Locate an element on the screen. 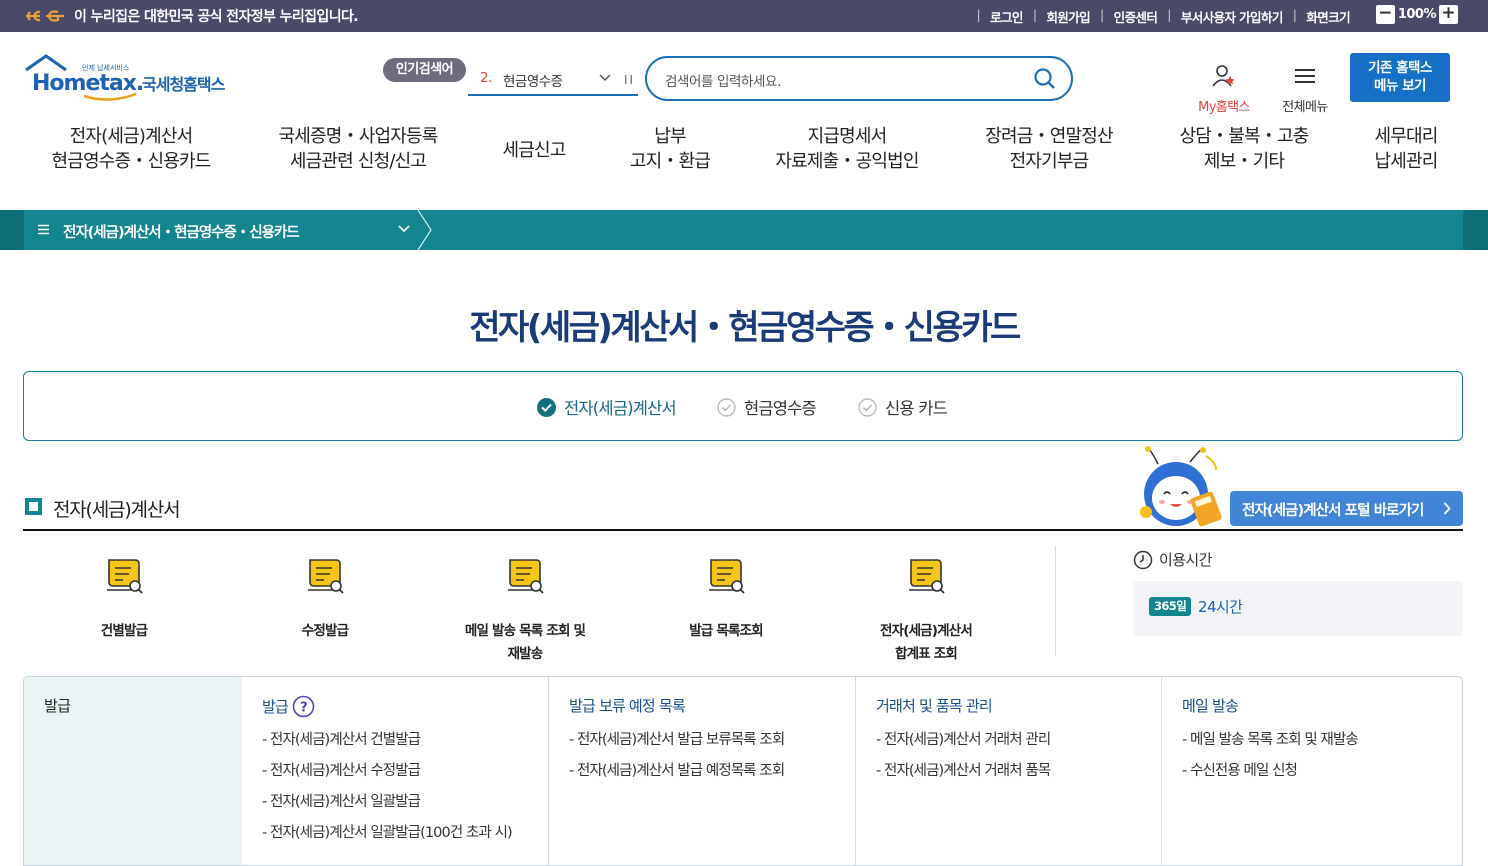  breadcrumb: 전자(세금)계산서・현금영수증・신용카드 is located at coordinates (229, 230).